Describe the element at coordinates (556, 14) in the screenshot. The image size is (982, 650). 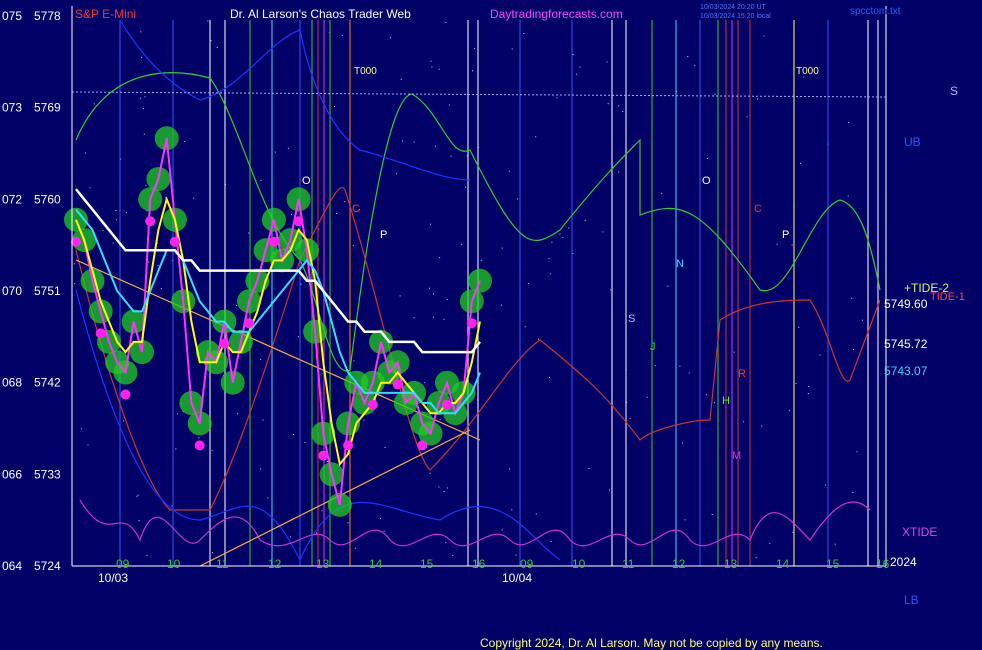
I see `site-link: Daytradingforecasts.com` at that location.